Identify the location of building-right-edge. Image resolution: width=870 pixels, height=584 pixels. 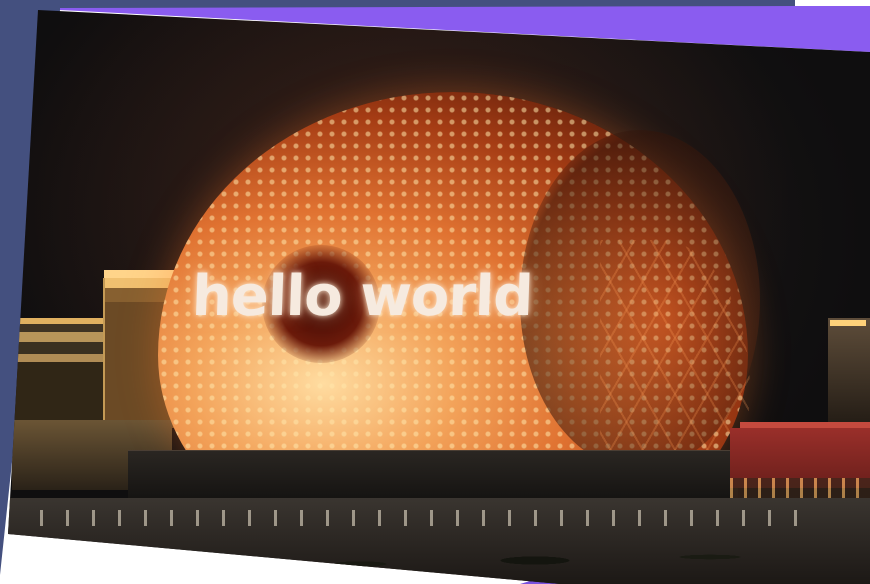
(849, 373).